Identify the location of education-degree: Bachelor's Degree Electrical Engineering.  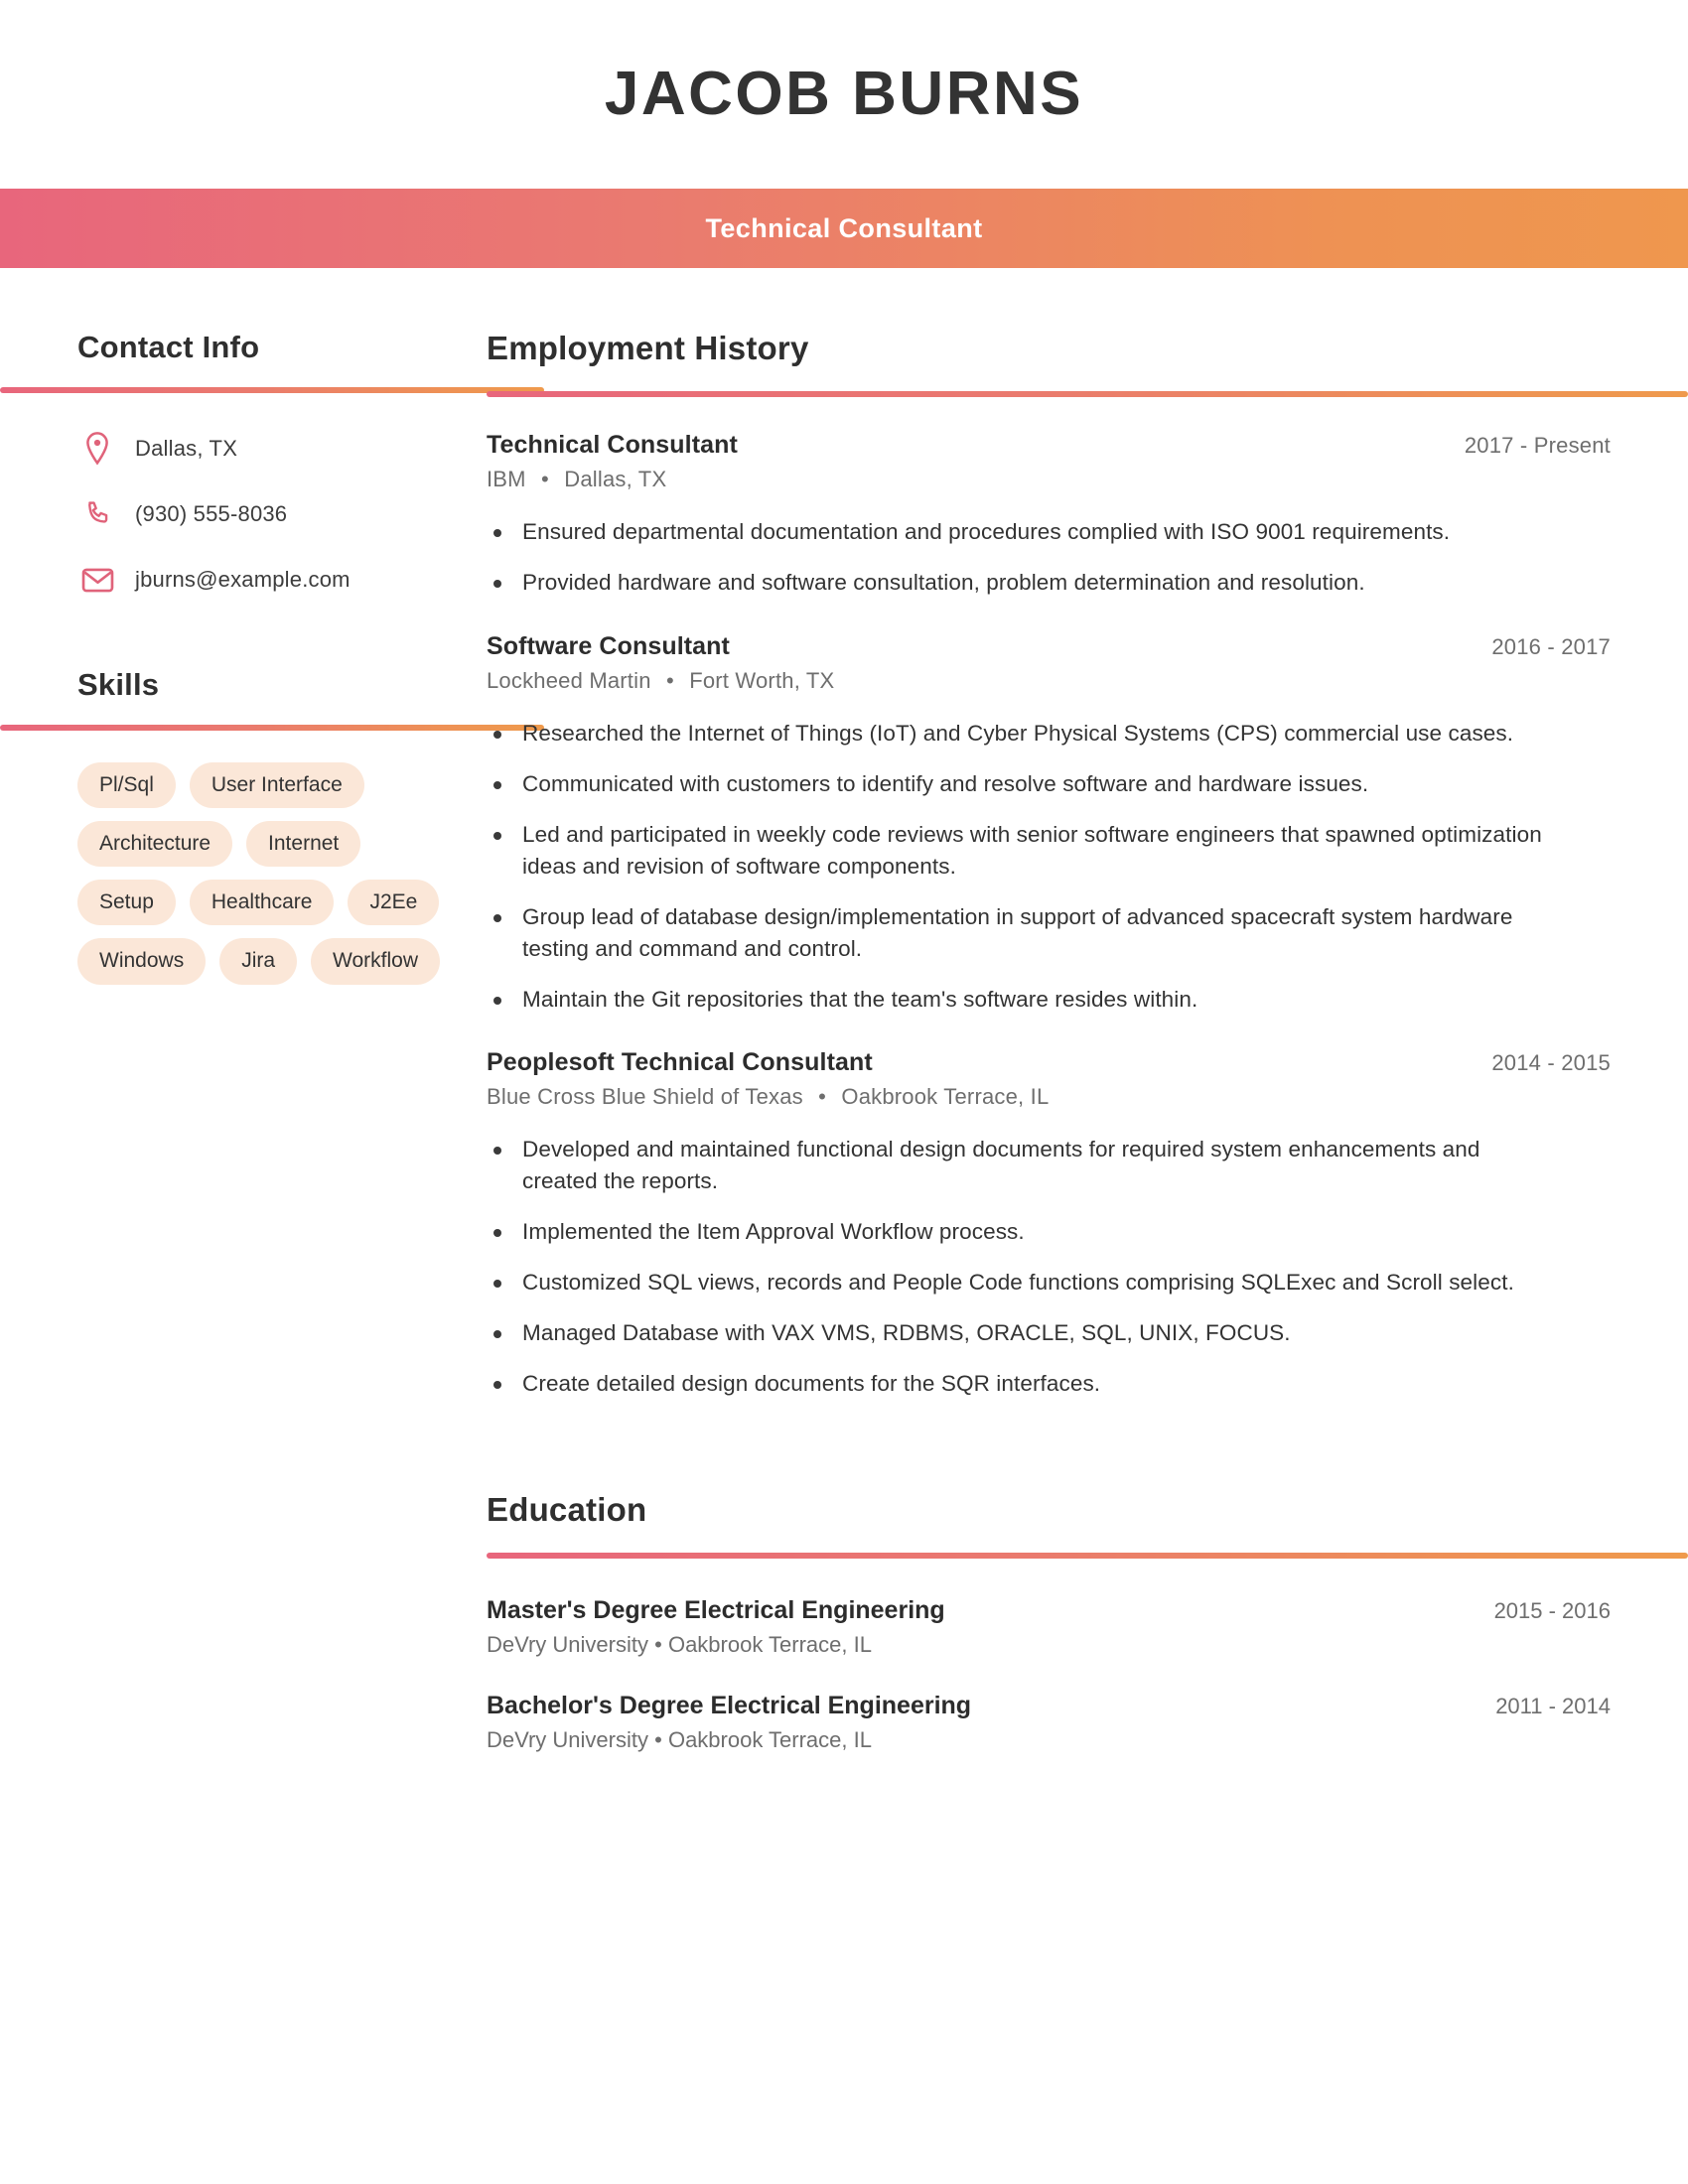
(729, 1706).